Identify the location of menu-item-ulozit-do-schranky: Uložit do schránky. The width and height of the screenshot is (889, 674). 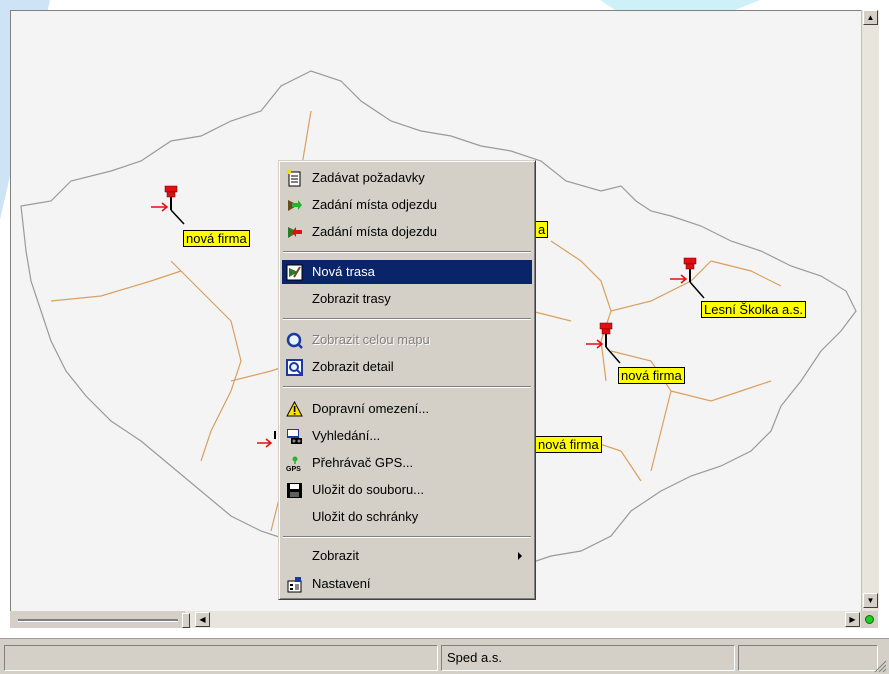
(407, 517).